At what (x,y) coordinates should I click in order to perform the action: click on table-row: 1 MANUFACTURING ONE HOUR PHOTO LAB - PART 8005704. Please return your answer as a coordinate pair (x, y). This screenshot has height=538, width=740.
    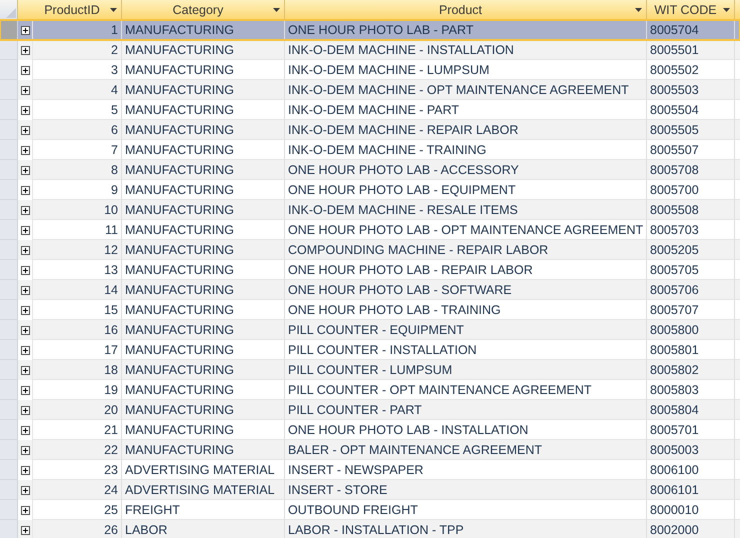
    Looking at the image, I should click on (370, 30).